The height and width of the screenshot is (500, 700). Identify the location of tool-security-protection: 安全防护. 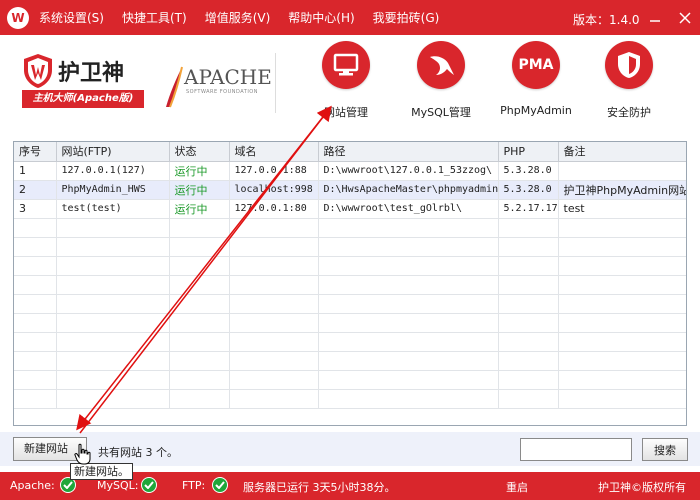
(629, 80).